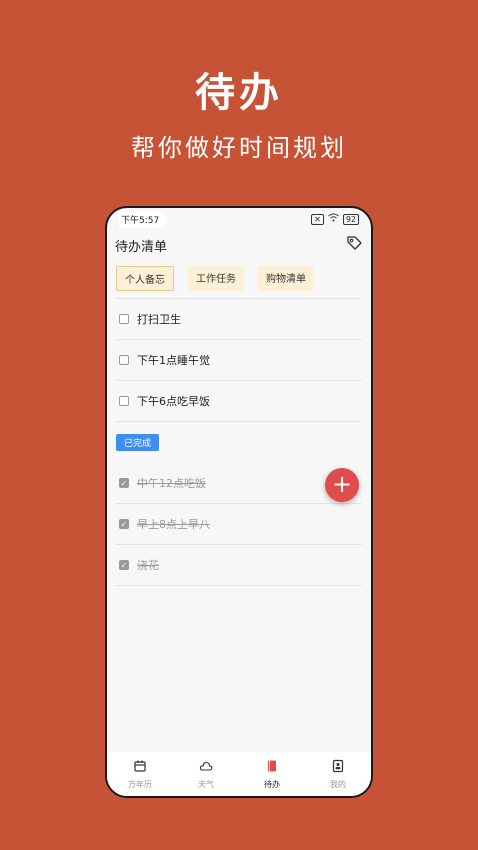 This screenshot has height=850, width=478. What do you see at coordinates (286, 278) in the screenshot?
I see `tab-shopping-list: 购物清单` at bounding box center [286, 278].